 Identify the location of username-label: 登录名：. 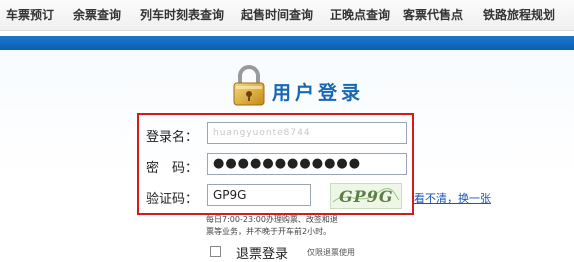
(172, 137).